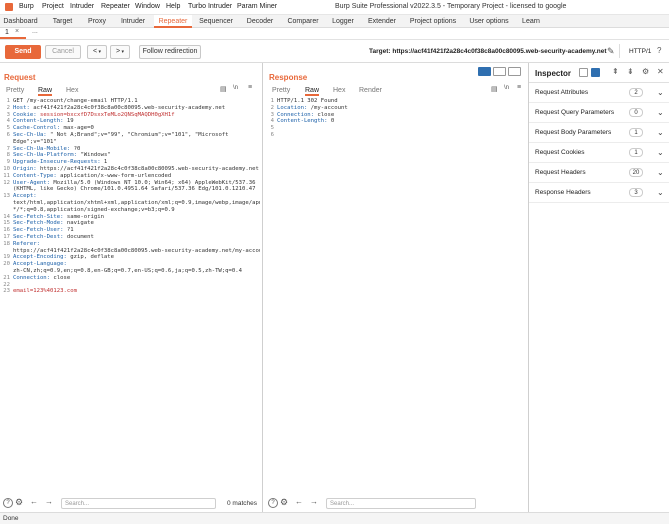 The width and height of the screenshot is (669, 524). Describe the element at coordinates (42, 148) in the screenshot. I see `header-name: Sec-Ch-Ua-Mobile:` at that location.